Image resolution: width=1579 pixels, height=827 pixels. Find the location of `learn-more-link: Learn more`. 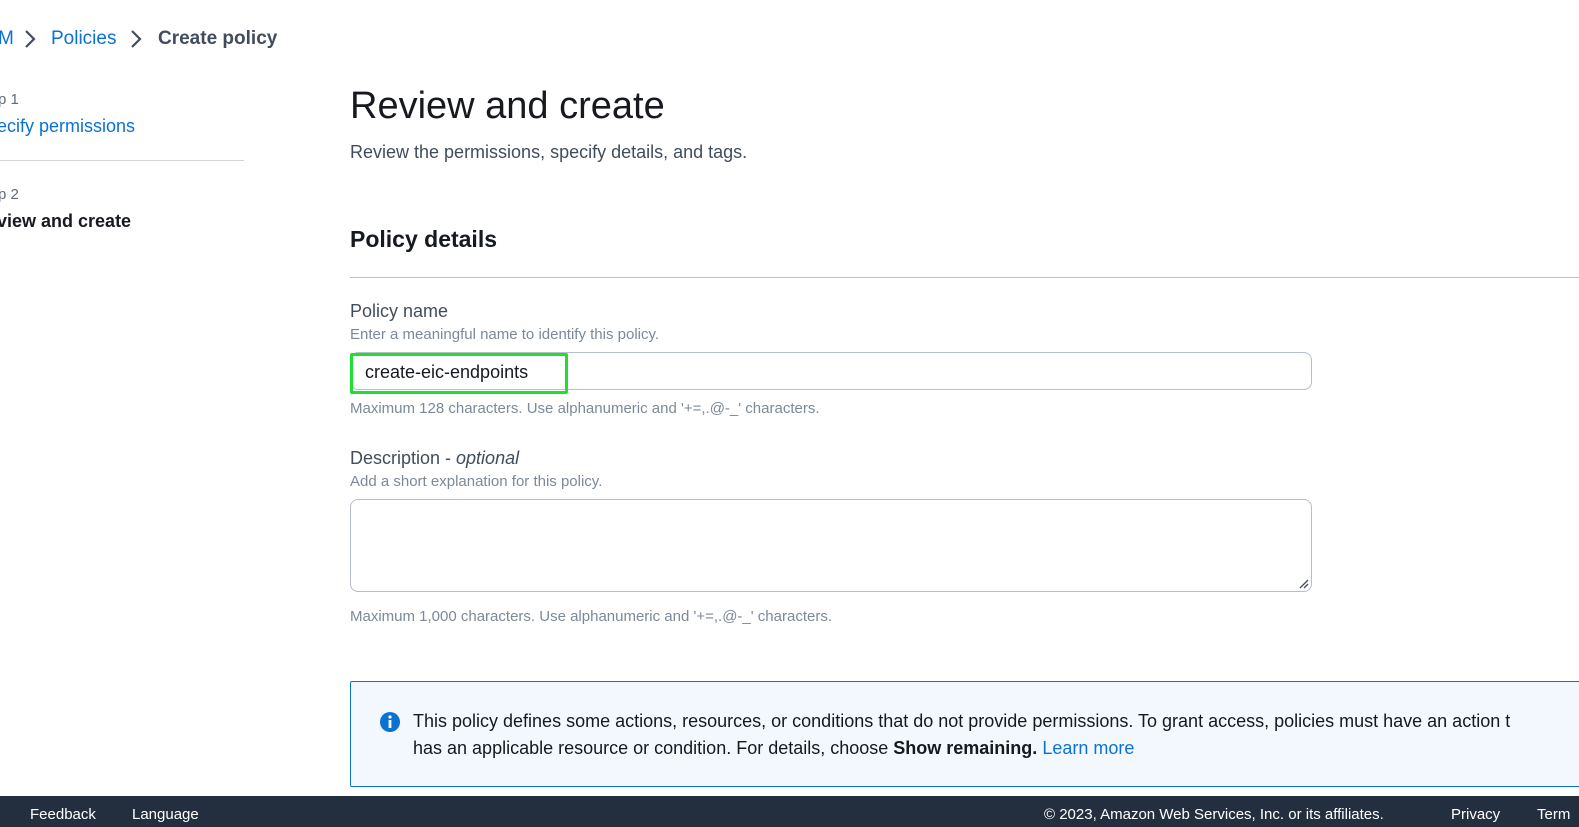

learn-more-link: Learn more is located at coordinates (1088, 748).